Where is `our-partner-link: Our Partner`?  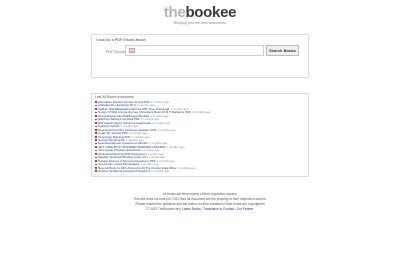 our-partner-link: Our Partner is located at coordinates (245, 209).